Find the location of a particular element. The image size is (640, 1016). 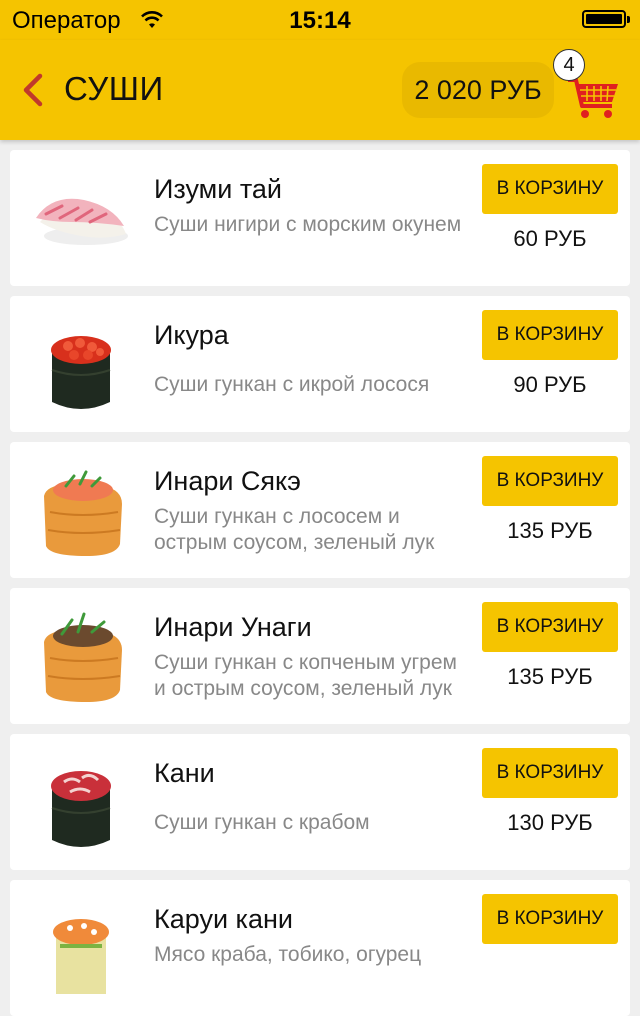

item-description: Суши нигири с морским окунем is located at coordinates (308, 224).